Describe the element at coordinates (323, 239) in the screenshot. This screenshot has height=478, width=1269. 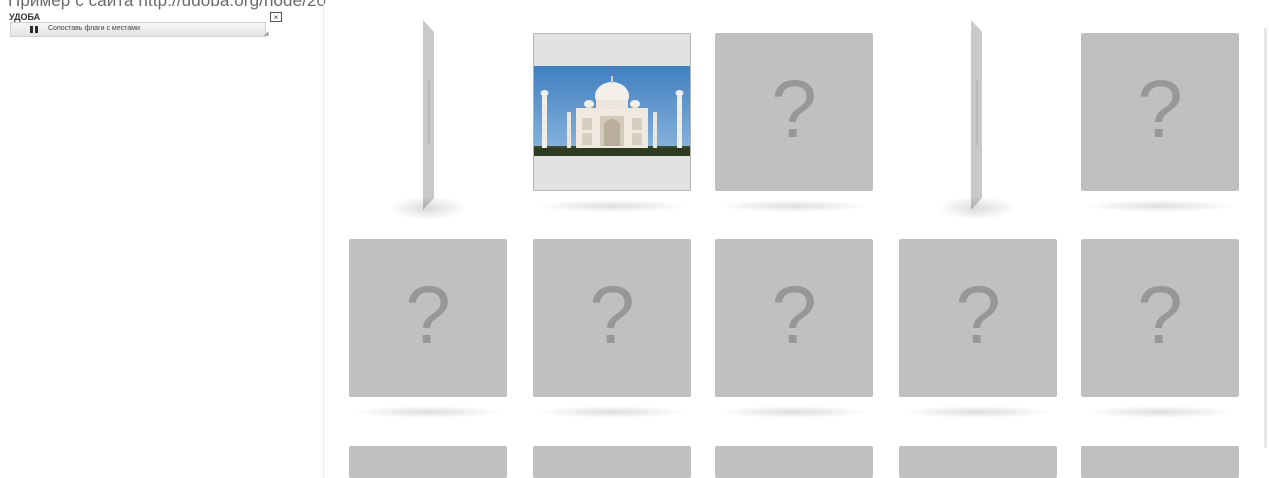
I see `panel-divider` at that location.